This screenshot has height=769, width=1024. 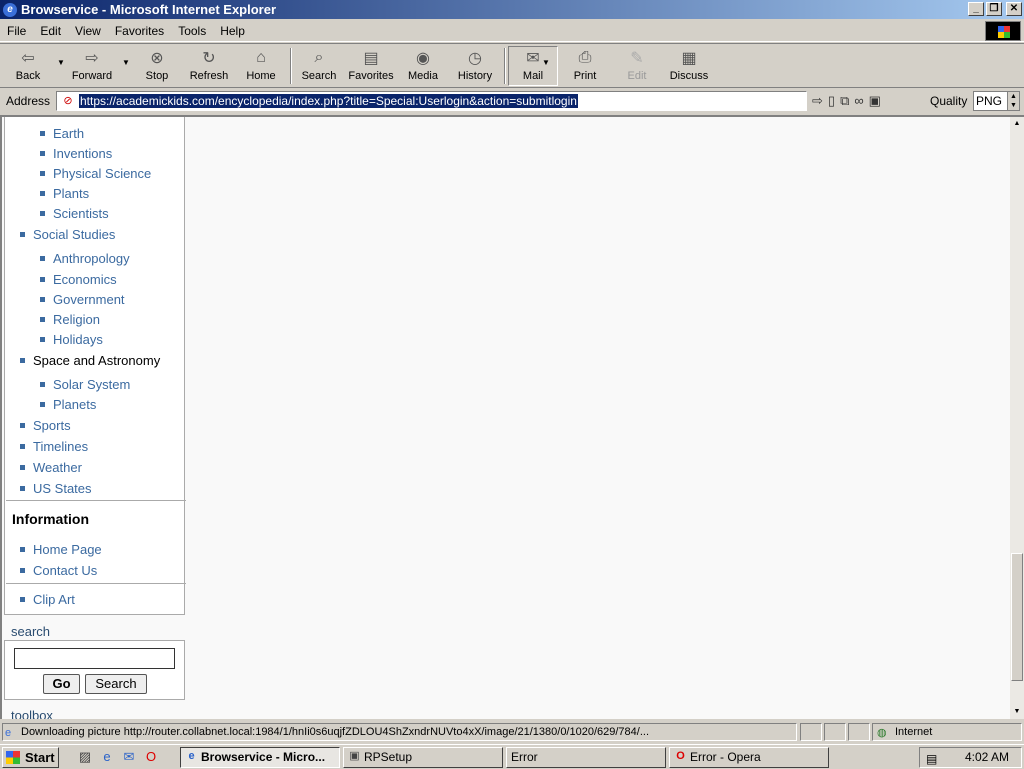 I want to click on refresh-button: ↻ Refresh, so click(x=209, y=67).